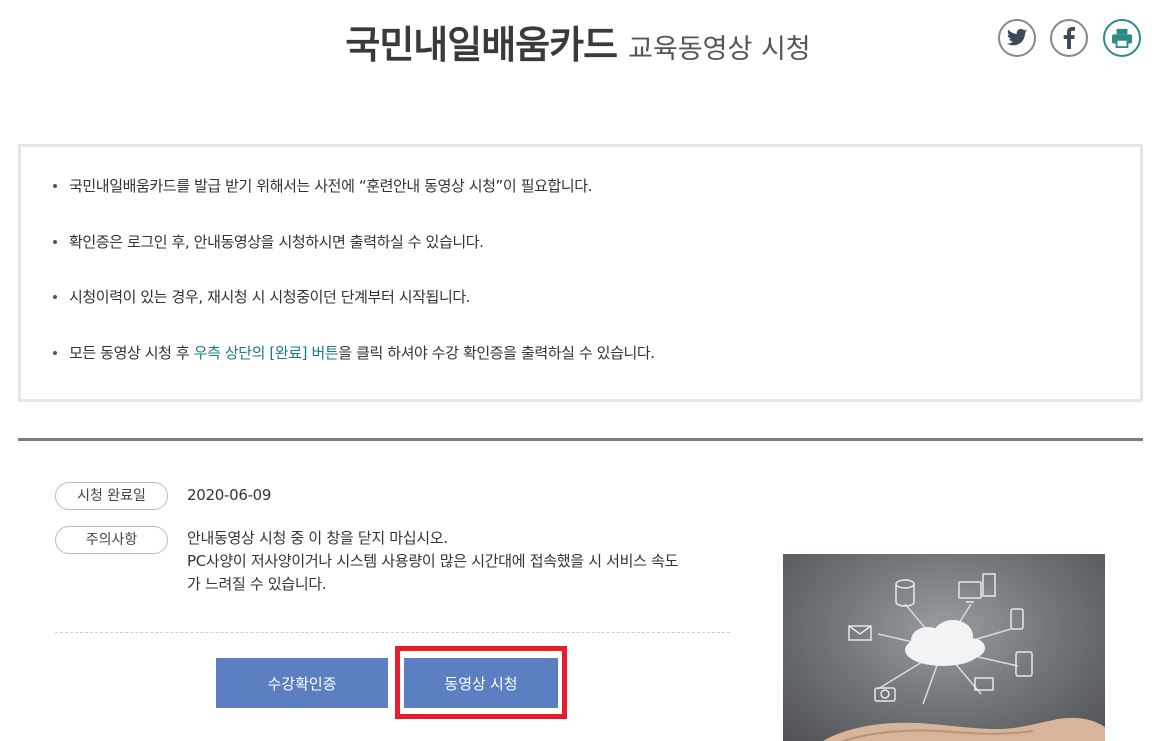 The width and height of the screenshot is (1156, 741). I want to click on cloud-network-illustration, so click(964, 657).